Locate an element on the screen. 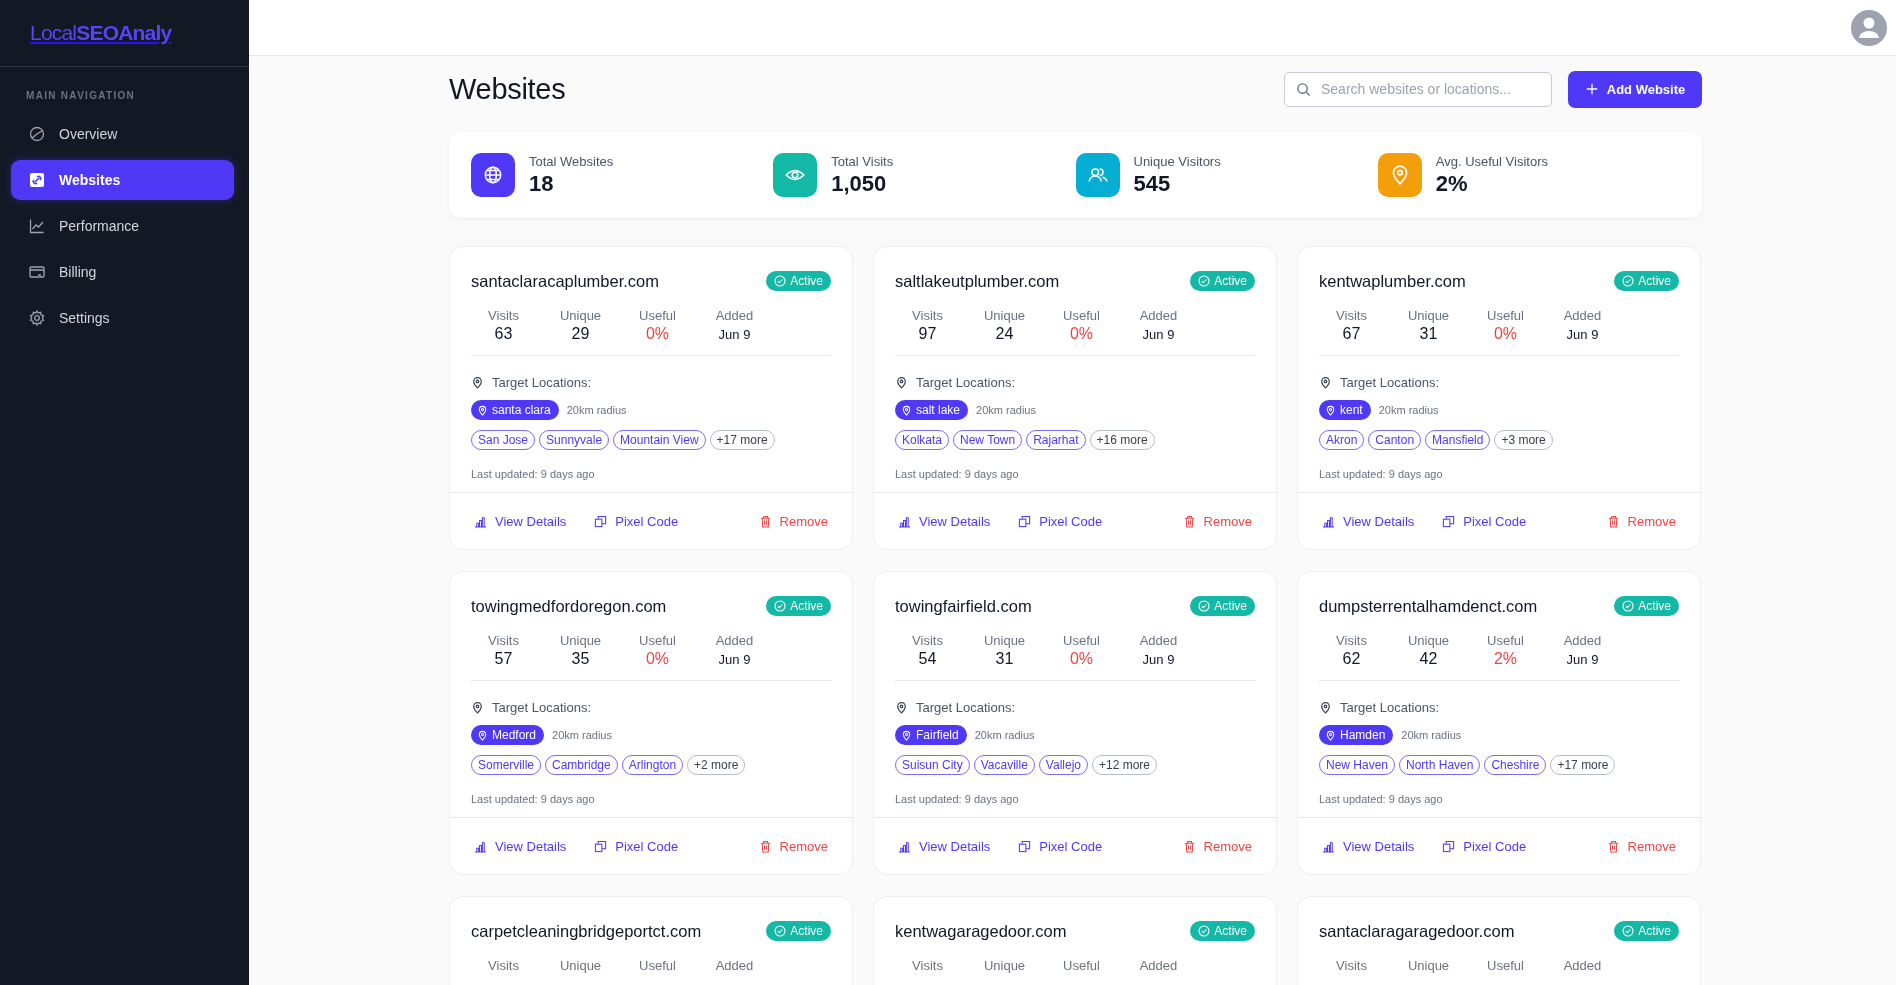  website-domain: dumpsterrentalhamdenct.com is located at coordinates (1428, 606).